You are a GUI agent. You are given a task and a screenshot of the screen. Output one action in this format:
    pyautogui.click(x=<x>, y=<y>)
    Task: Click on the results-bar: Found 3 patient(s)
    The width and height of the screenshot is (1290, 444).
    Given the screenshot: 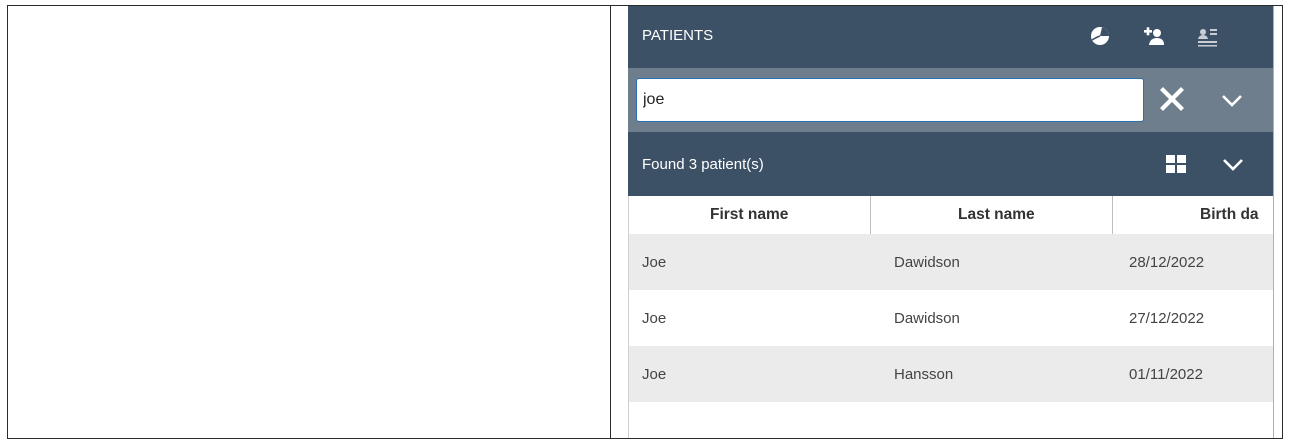 What is the action you would take?
    pyautogui.click(x=951, y=164)
    